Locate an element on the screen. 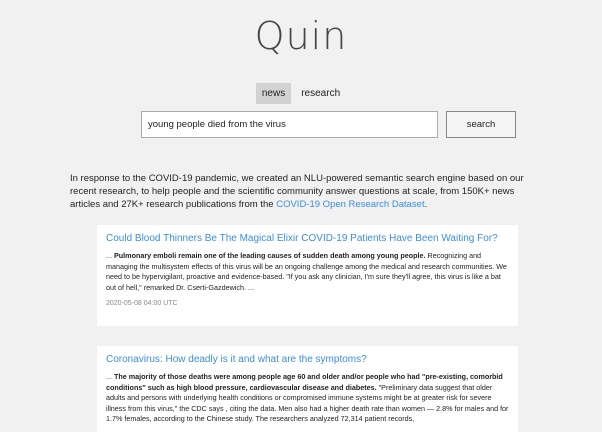 The image size is (602, 432). tab-research: research is located at coordinates (320, 93).